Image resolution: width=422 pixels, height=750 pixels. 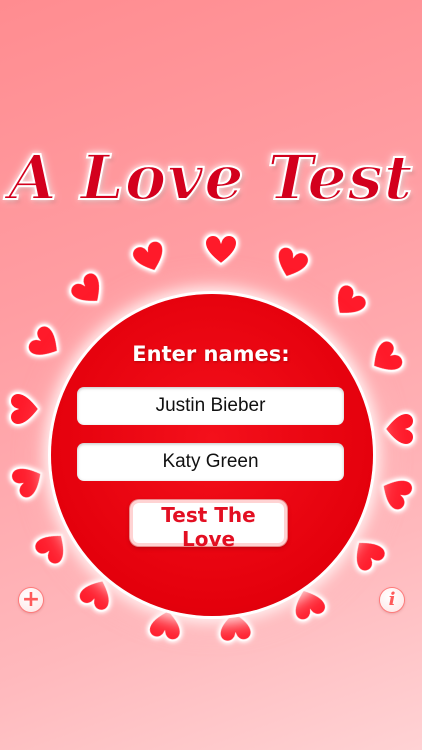 I want to click on enter-names-label: Enter names:, so click(x=211, y=354).